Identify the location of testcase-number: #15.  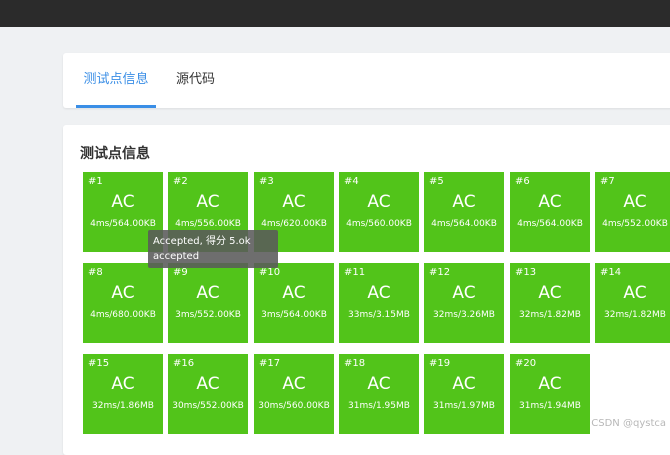
(99, 363).